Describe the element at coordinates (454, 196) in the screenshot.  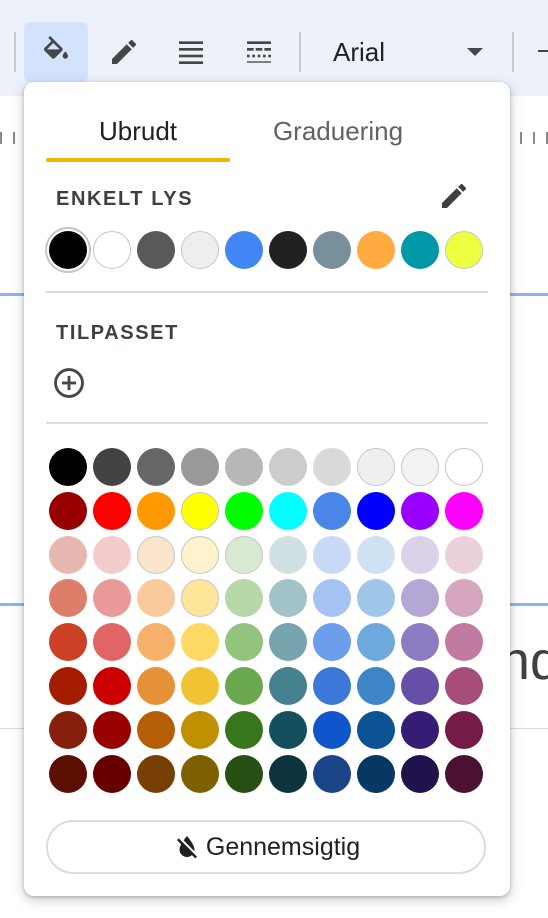
I see `edit-theme-button` at that location.